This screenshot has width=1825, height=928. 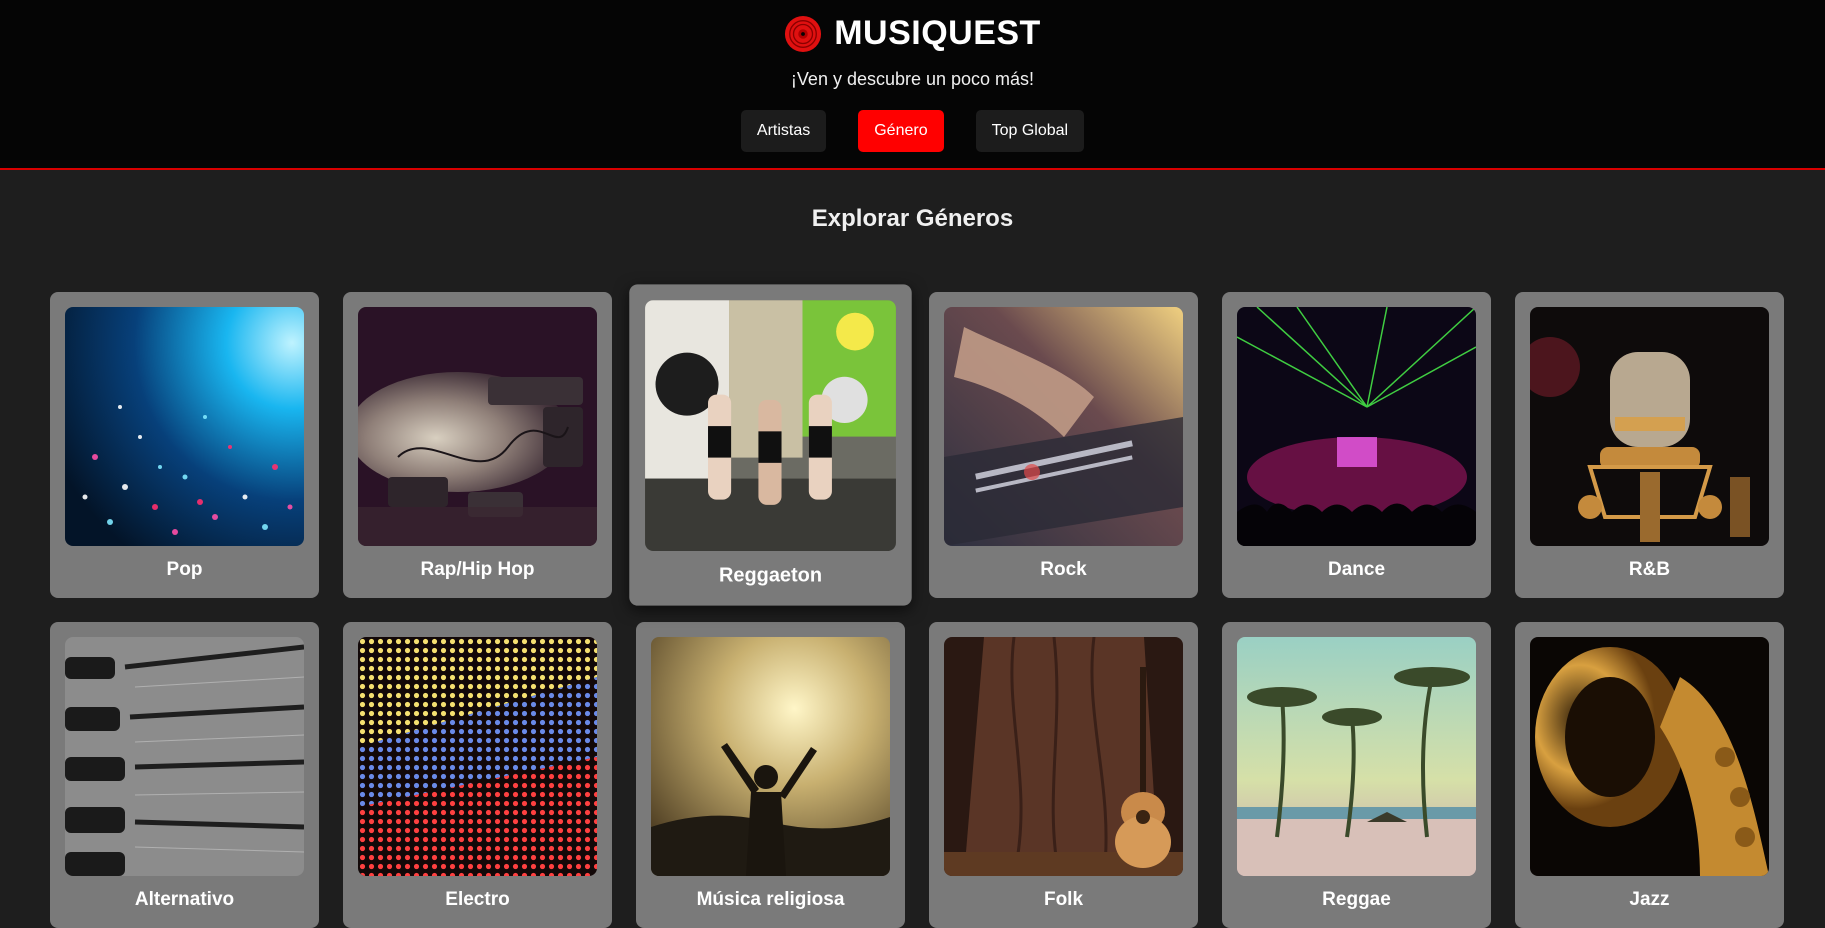 What do you see at coordinates (1356, 426) in the screenshot?
I see `genre-image-dance` at bounding box center [1356, 426].